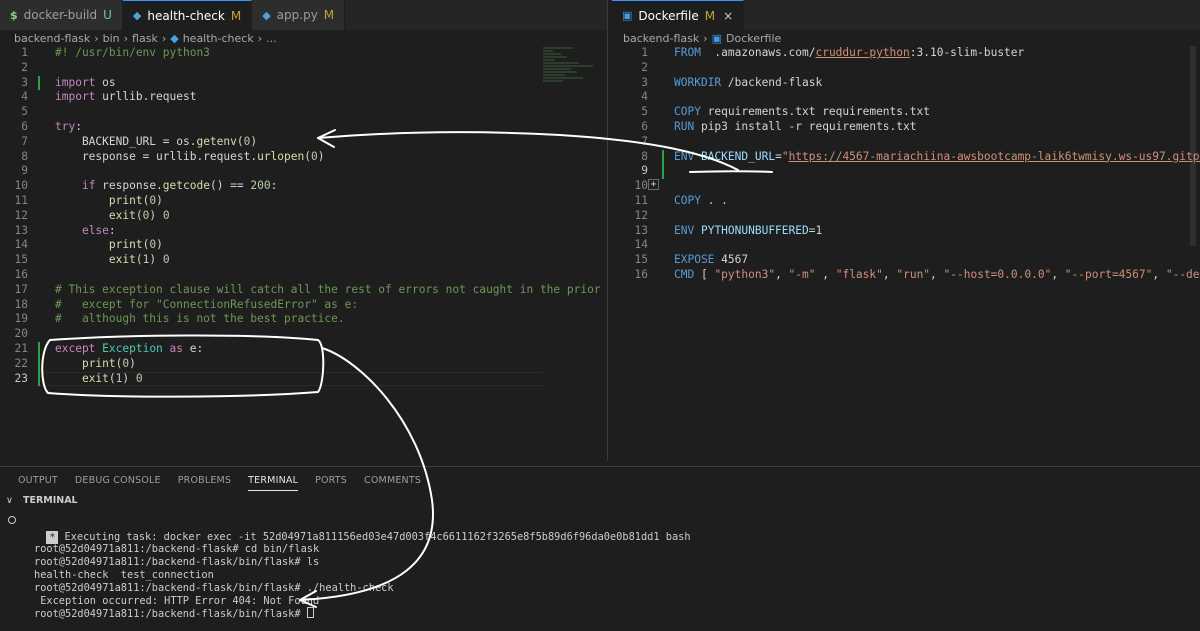  I want to click on code-line: 7, so click(906, 142).